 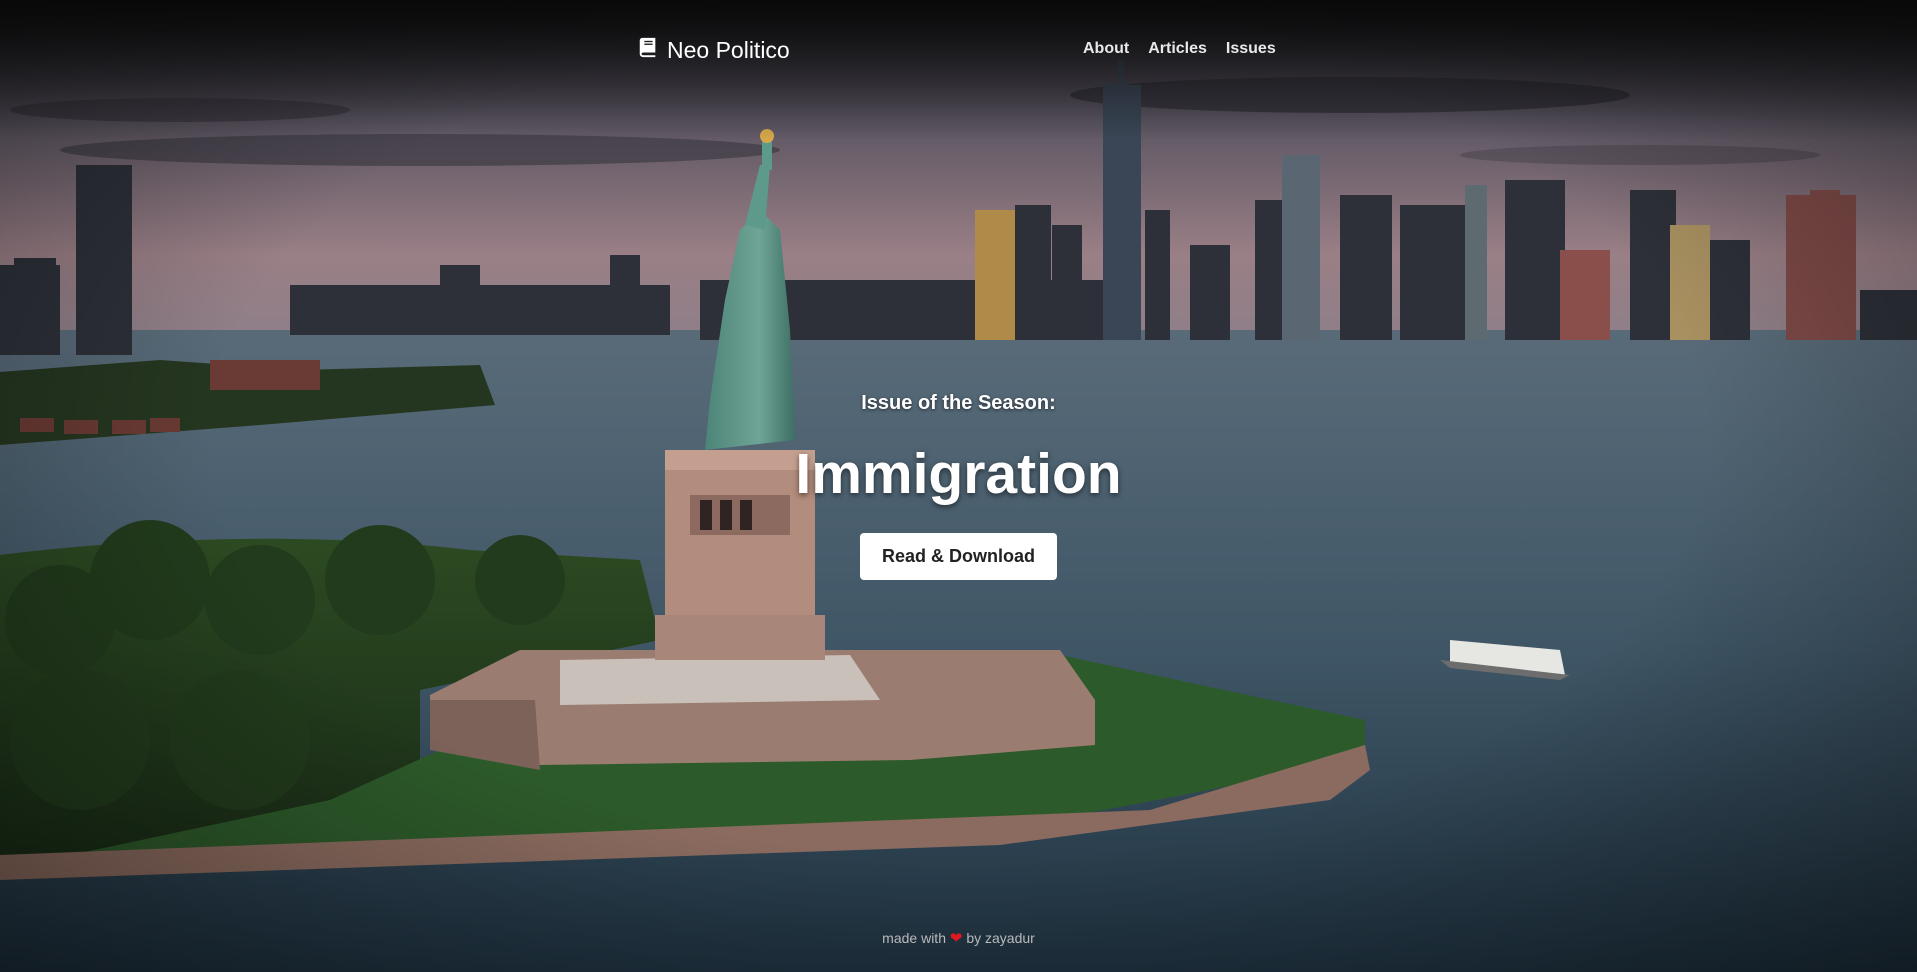 I want to click on footer-credit: made with ❤ by zayadur, so click(x=958, y=938).